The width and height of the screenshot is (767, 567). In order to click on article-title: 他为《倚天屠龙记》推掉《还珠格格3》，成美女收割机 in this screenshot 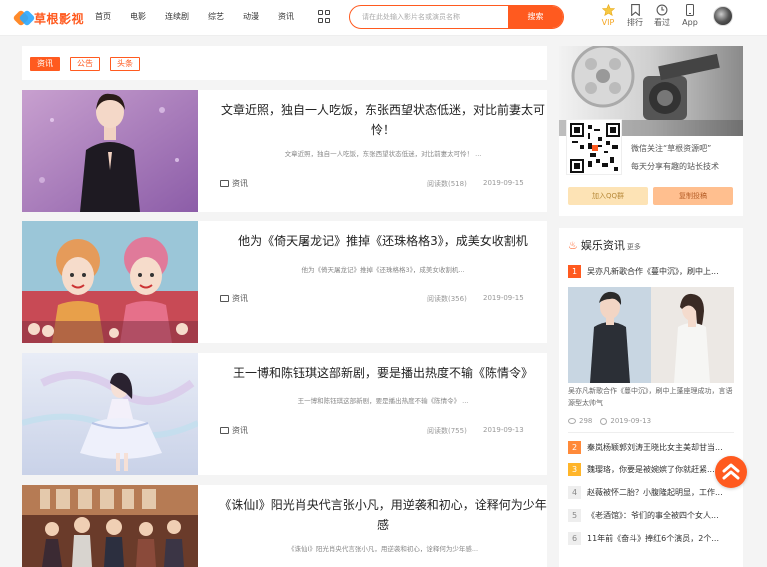, I will do `click(383, 241)`.